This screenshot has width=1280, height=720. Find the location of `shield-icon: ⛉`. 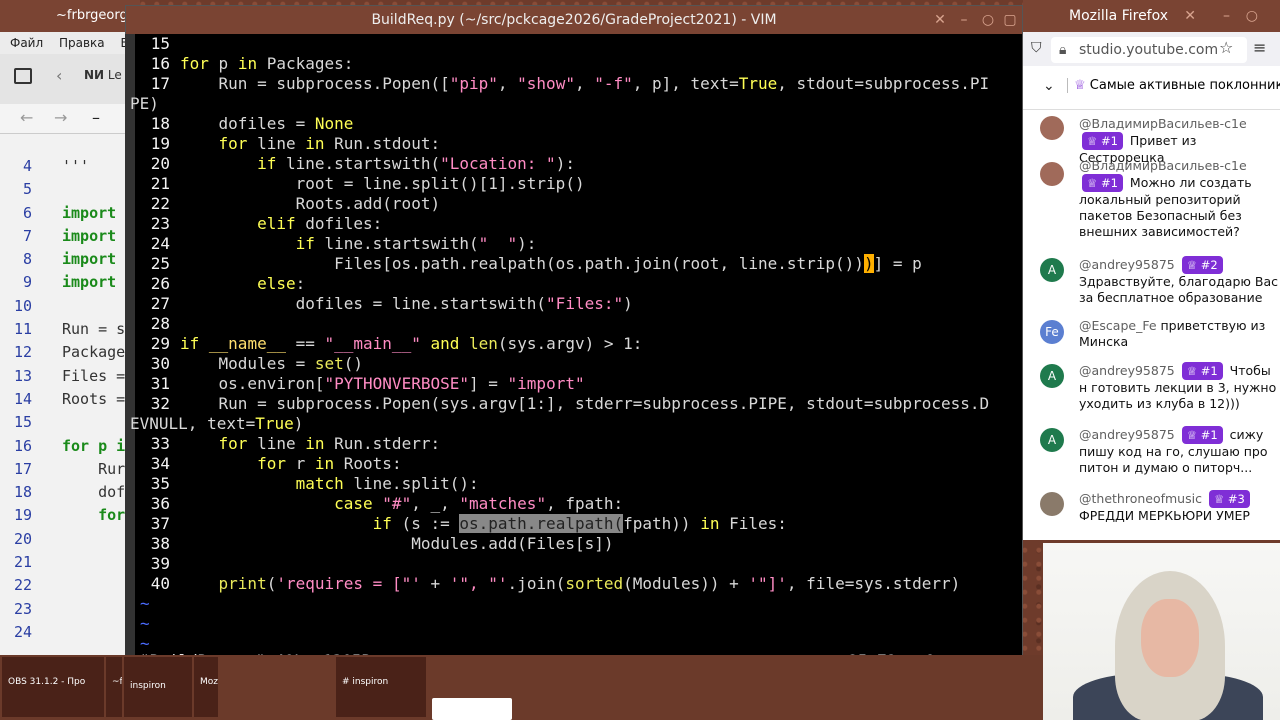

shield-icon: ⛉ is located at coordinates (1036, 48).